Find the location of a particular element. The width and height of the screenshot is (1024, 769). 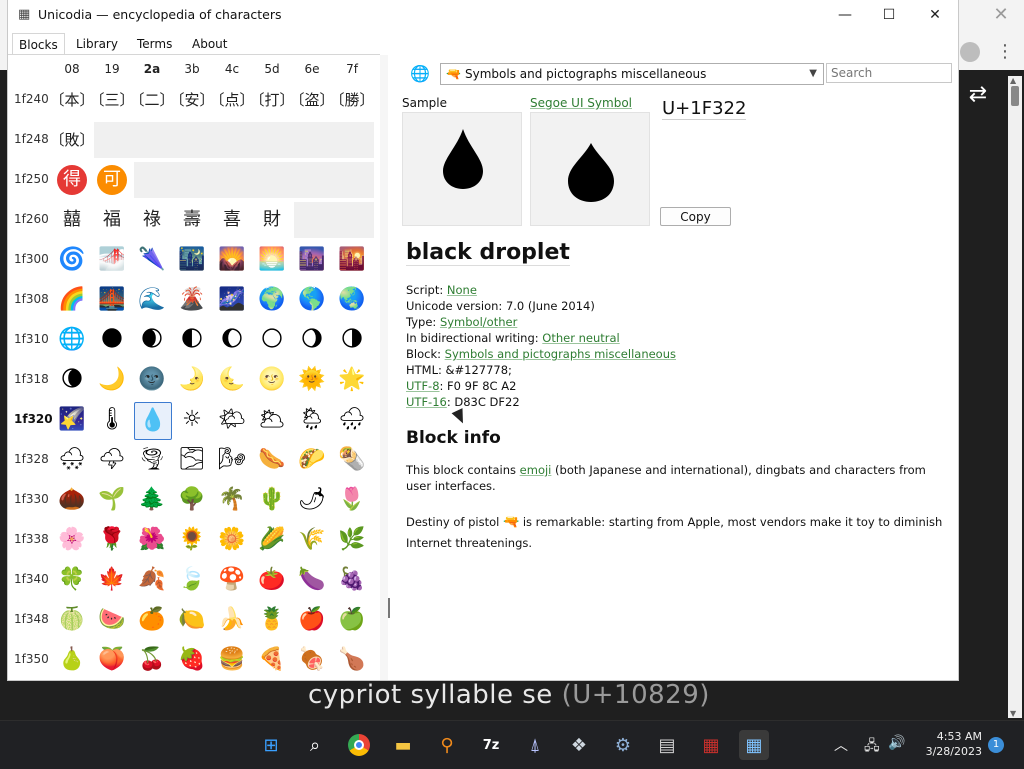

char-cell: 壽 is located at coordinates (192, 220).